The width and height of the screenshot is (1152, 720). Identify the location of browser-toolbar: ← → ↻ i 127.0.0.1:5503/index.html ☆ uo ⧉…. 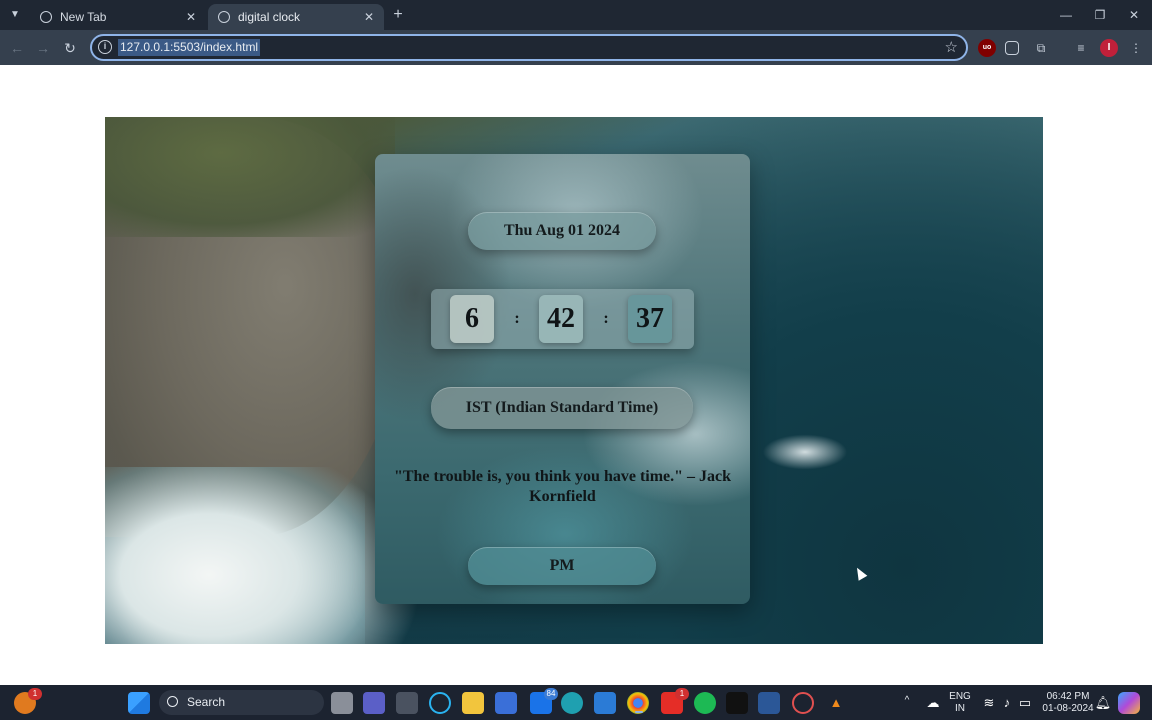
(576, 47).